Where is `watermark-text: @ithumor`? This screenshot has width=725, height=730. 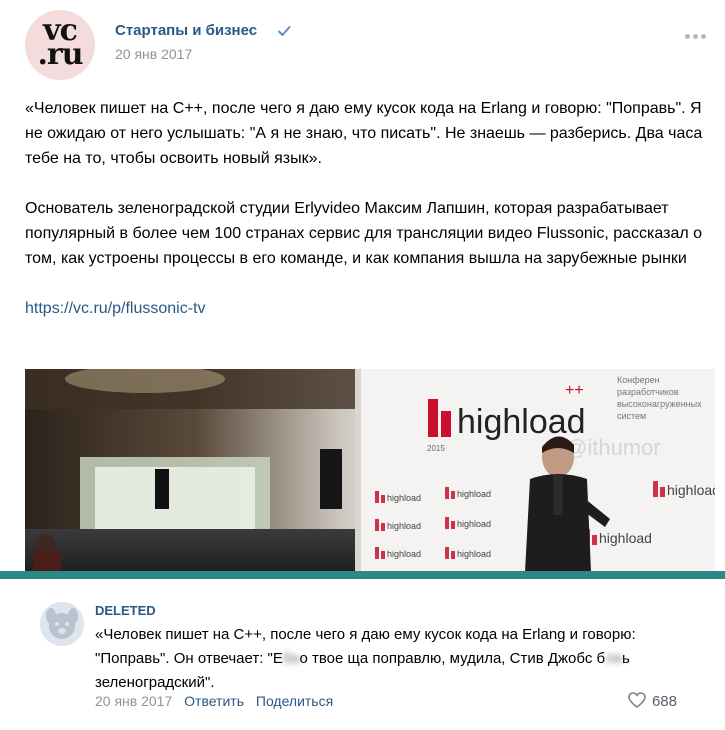
watermark-text: @ithumor is located at coordinates (613, 447).